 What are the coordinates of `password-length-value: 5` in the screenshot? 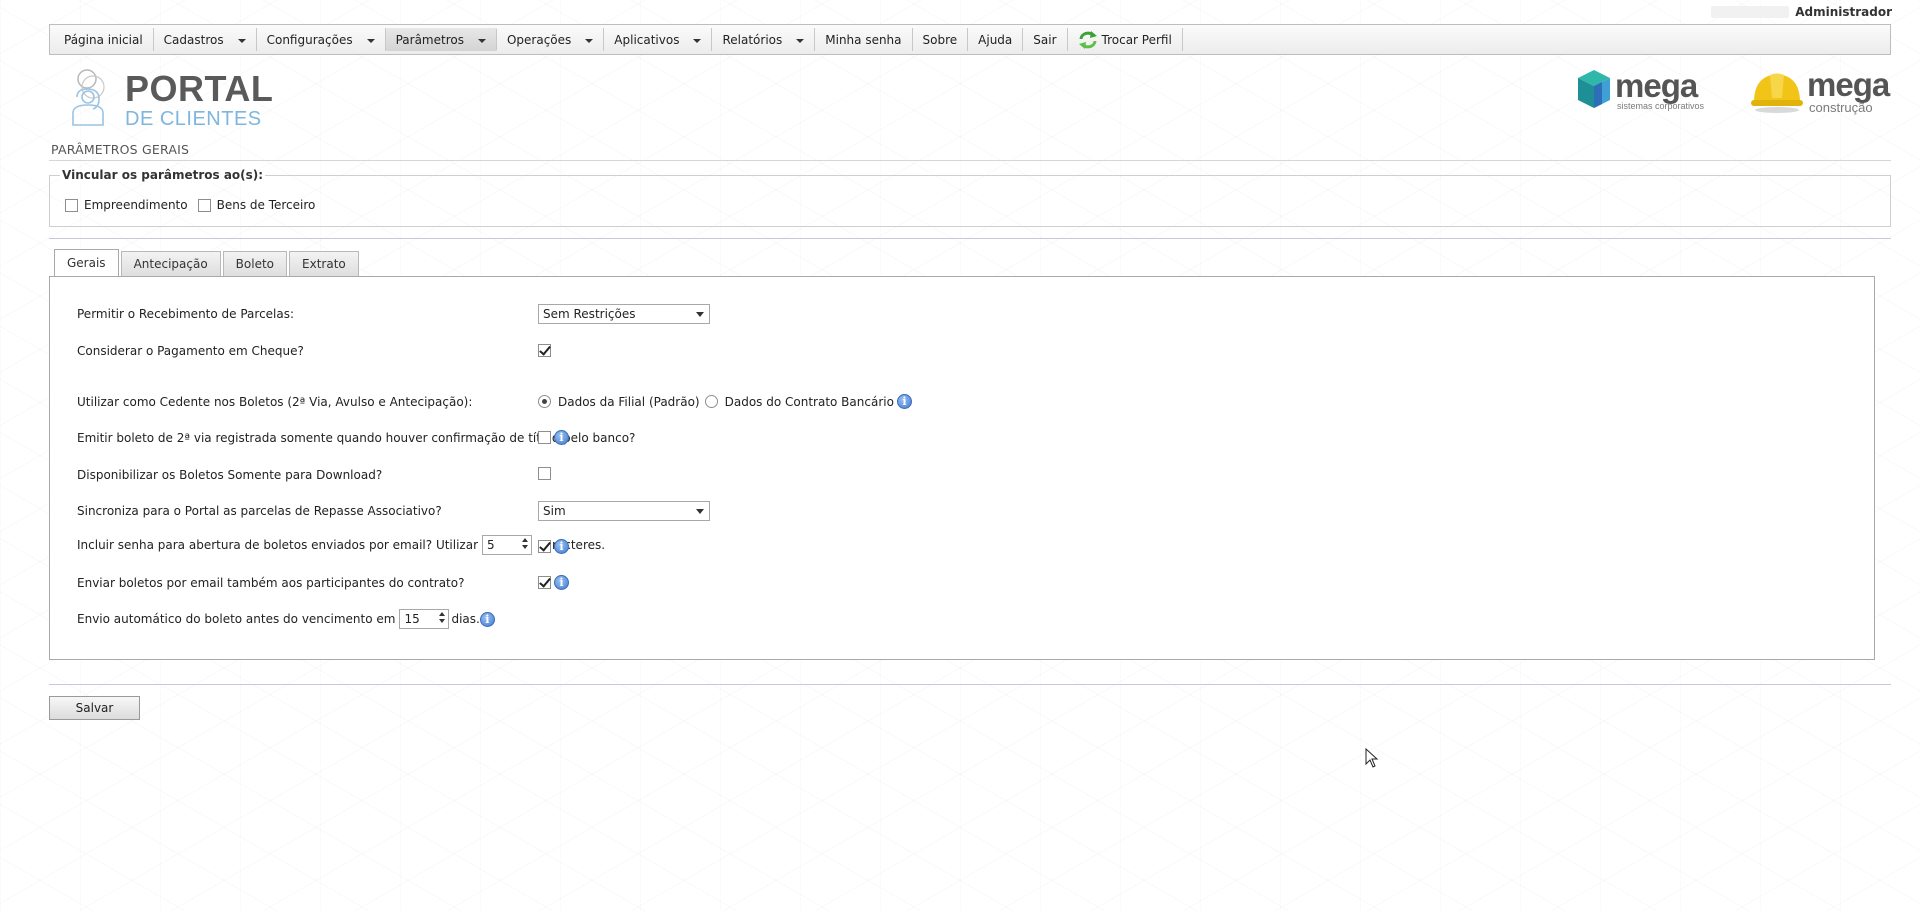 It's located at (491, 545).